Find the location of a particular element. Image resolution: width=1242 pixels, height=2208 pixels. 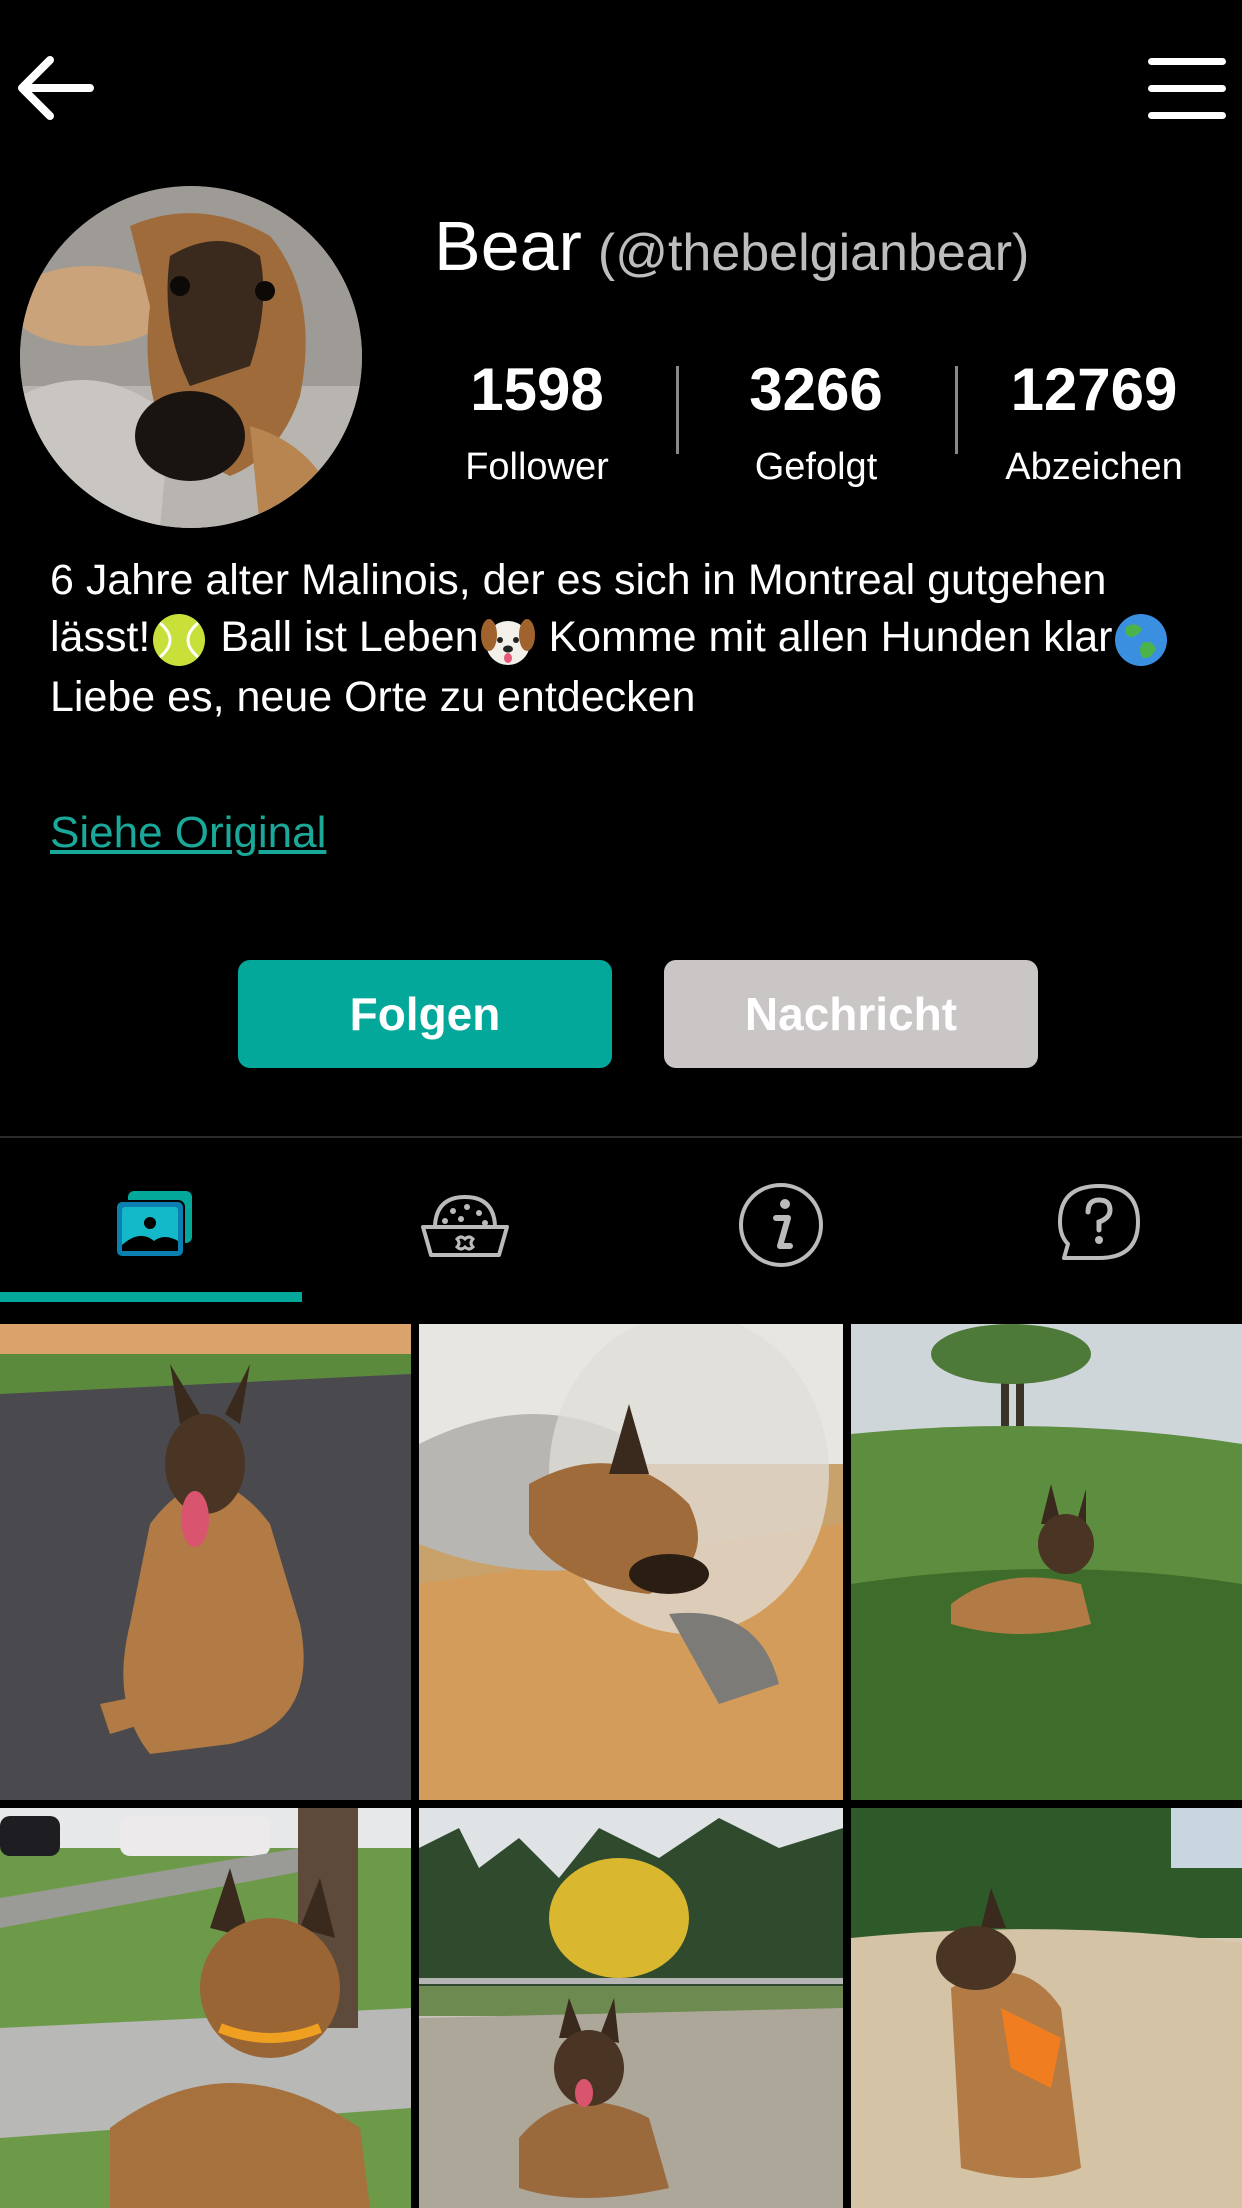

avatar is located at coordinates (191, 357).